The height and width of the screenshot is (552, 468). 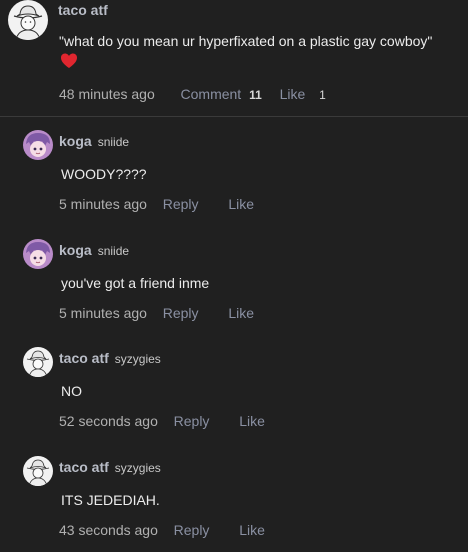 What do you see at coordinates (135, 283) in the screenshot?
I see `reply-text: you've got a friend inme` at bounding box center [135, 283].